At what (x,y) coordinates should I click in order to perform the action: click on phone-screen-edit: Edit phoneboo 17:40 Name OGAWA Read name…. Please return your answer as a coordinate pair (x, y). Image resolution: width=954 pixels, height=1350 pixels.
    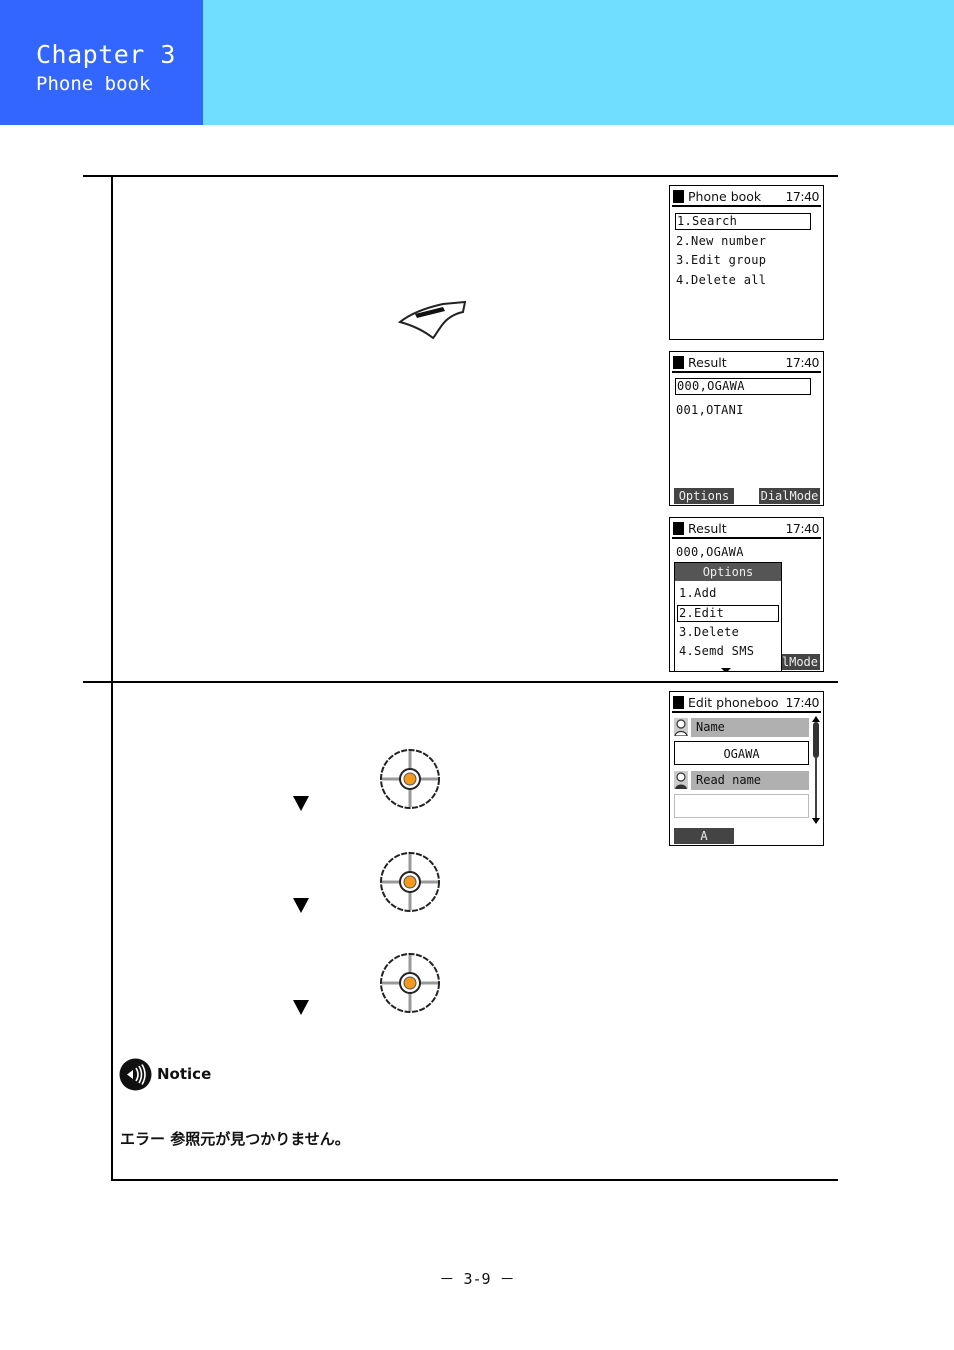
    Looking at the image, I should click on (746, 768).